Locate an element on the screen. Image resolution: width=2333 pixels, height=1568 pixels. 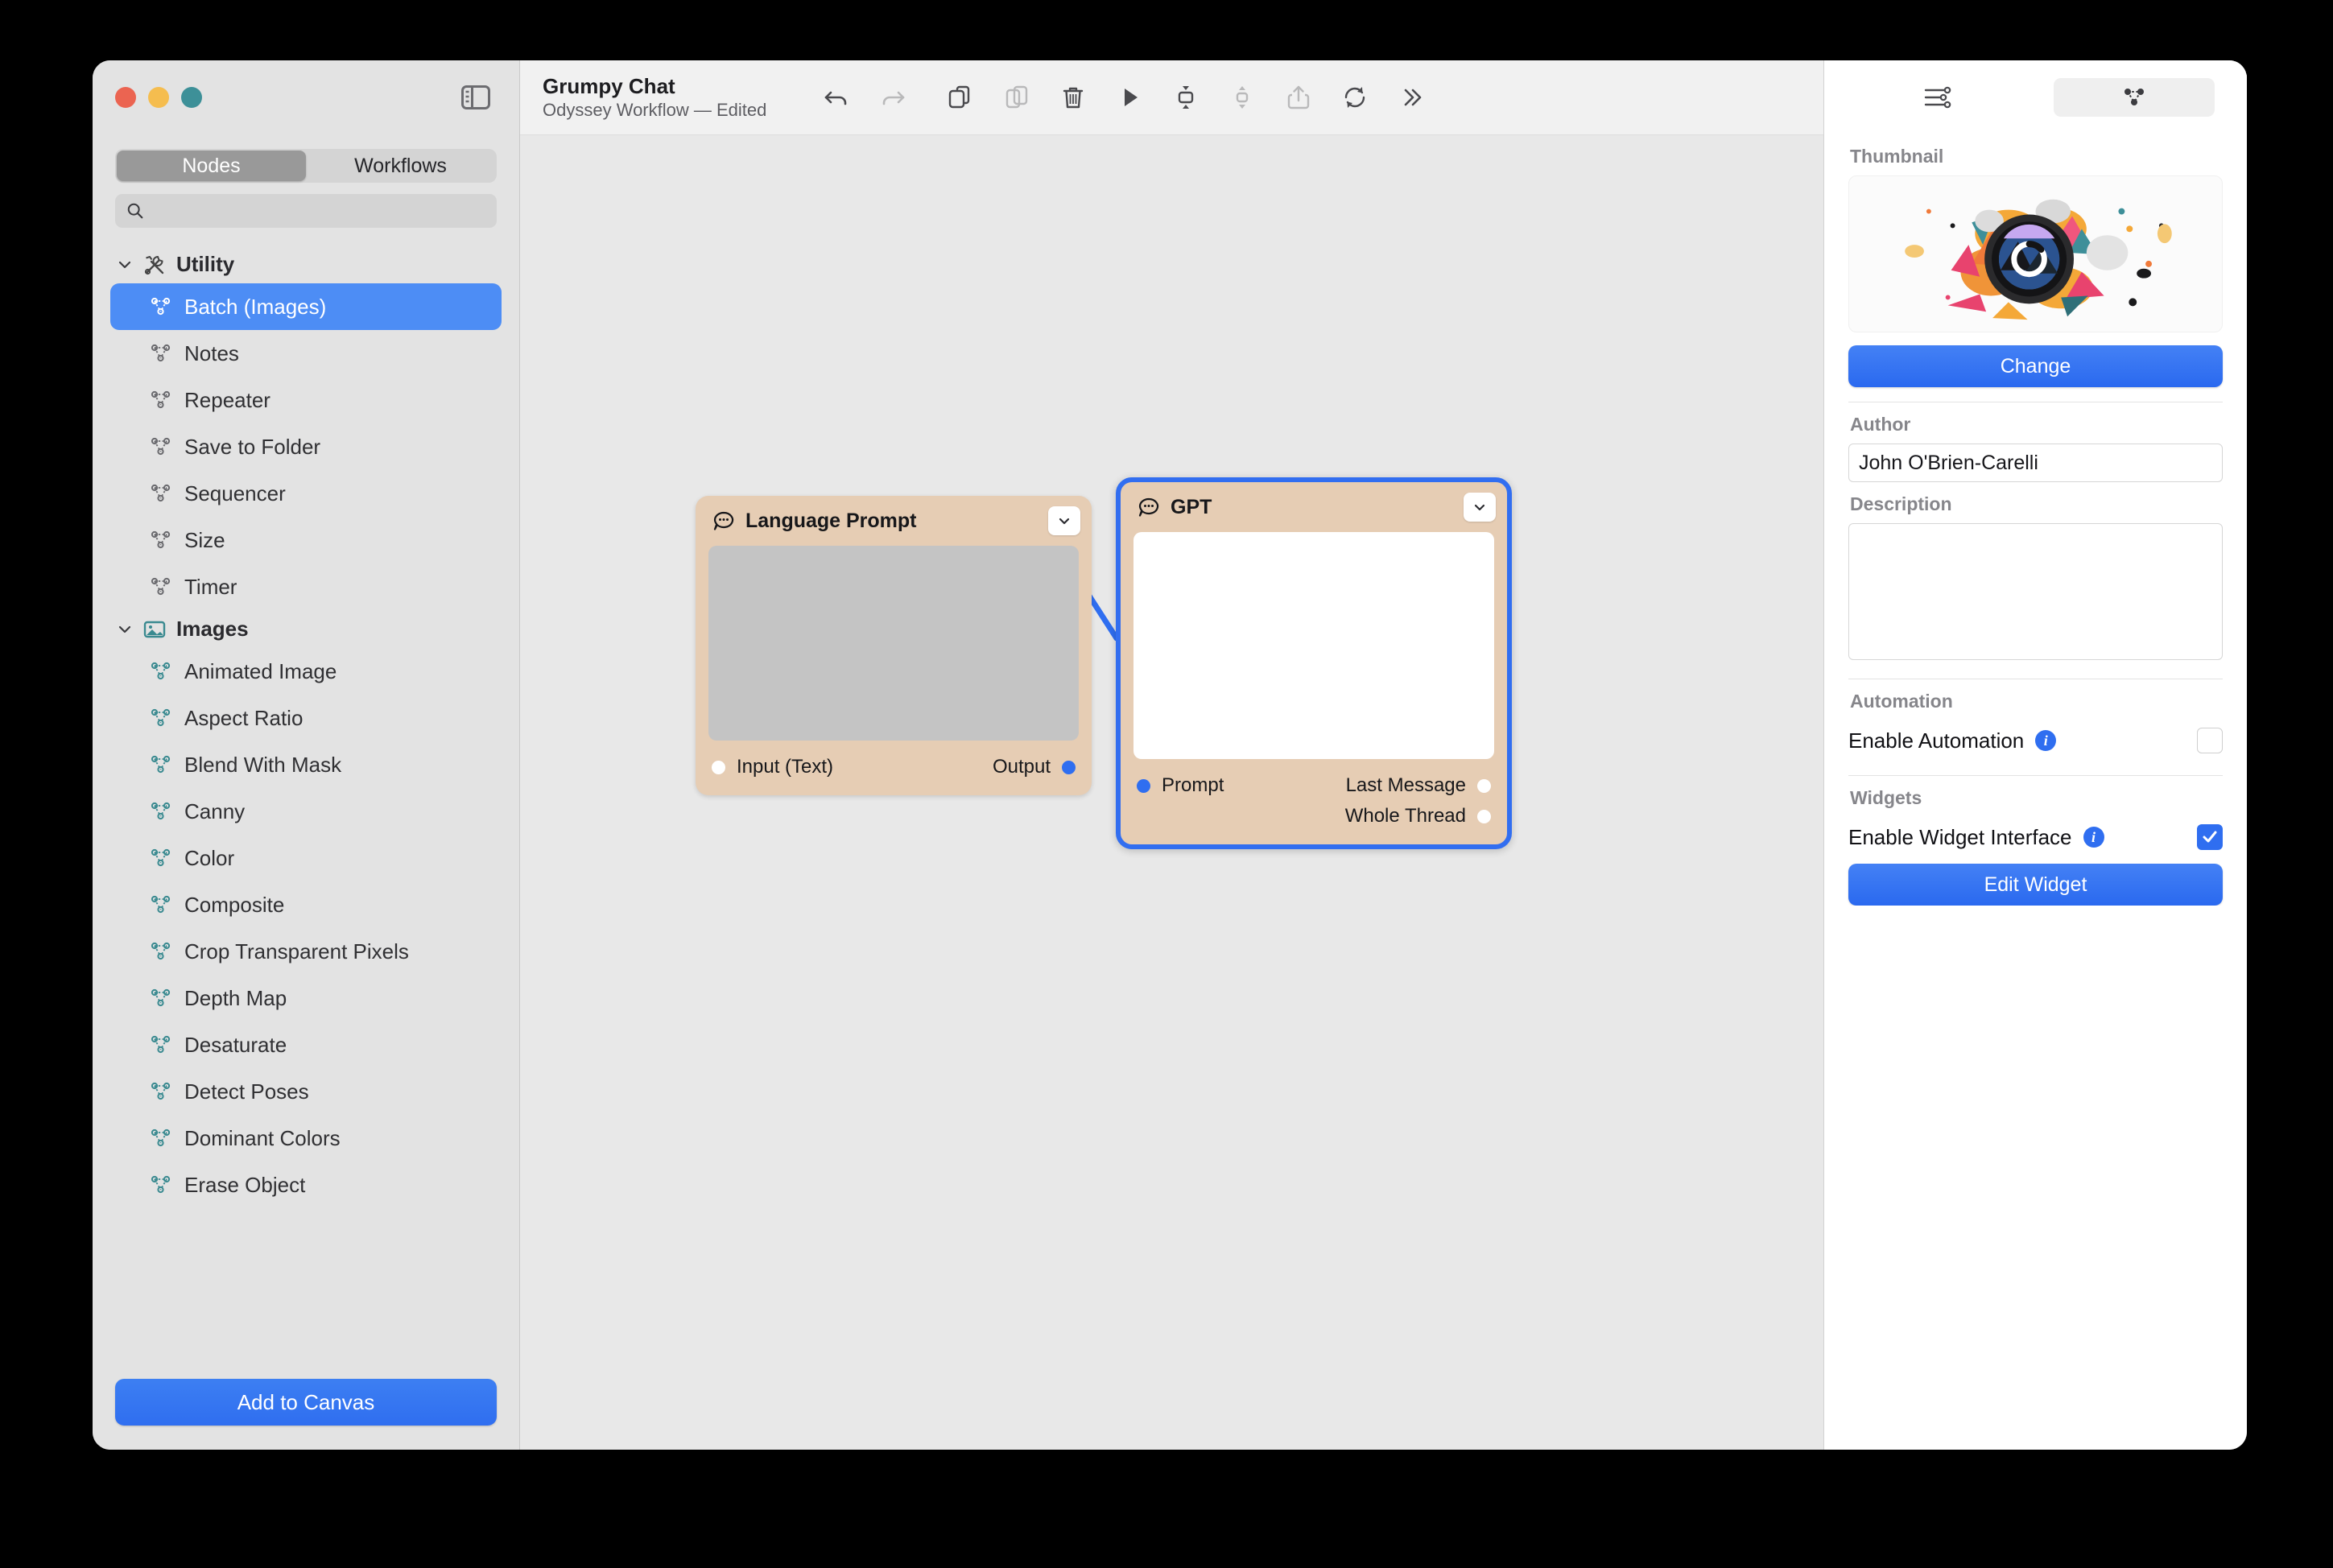
canvas-node-gpt: GPT Prompt Last Message Whole Thread is located at coordinates (1314, 663).